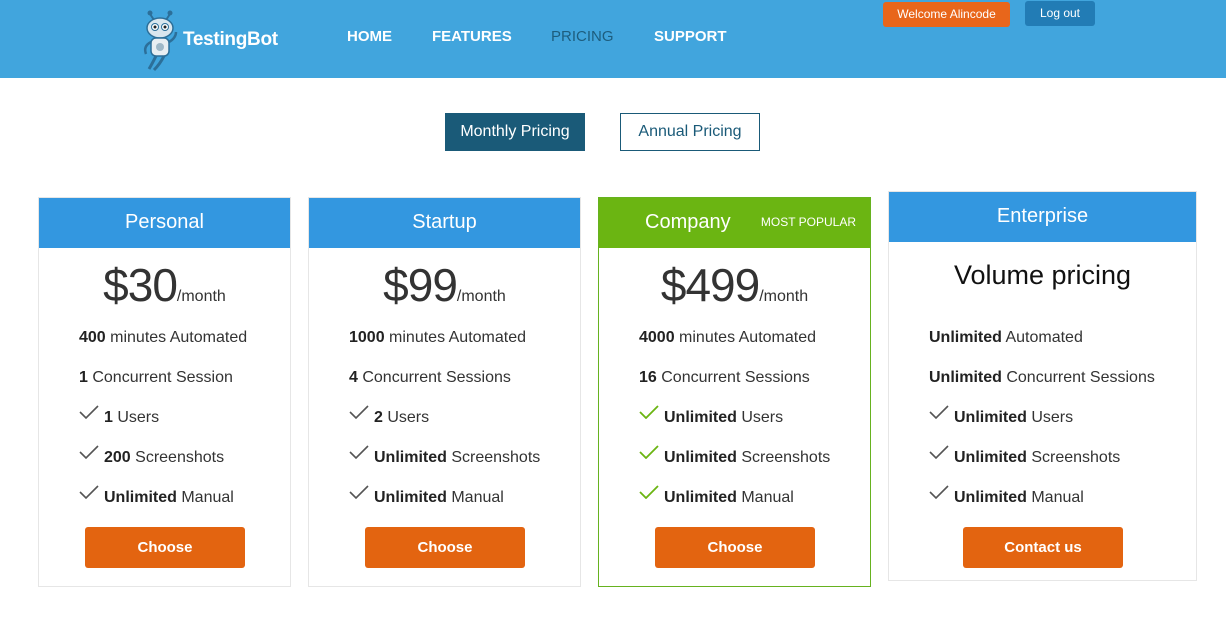  I want to click on plan-header: Enterprise, so click(1042, 217).